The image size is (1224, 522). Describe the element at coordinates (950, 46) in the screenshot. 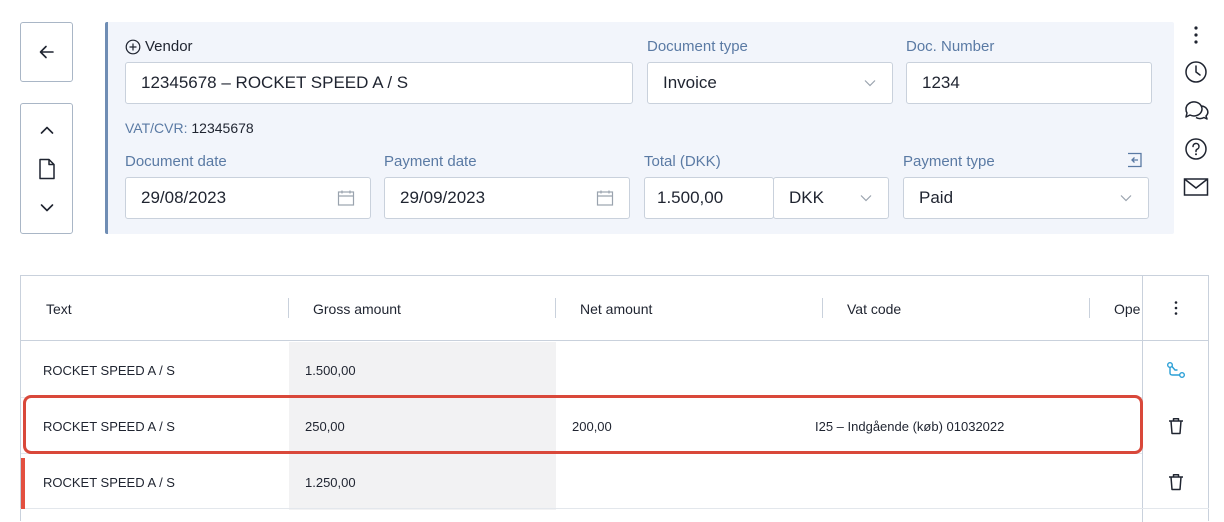

I see `doc-number-label: Doc. Number` at that location.